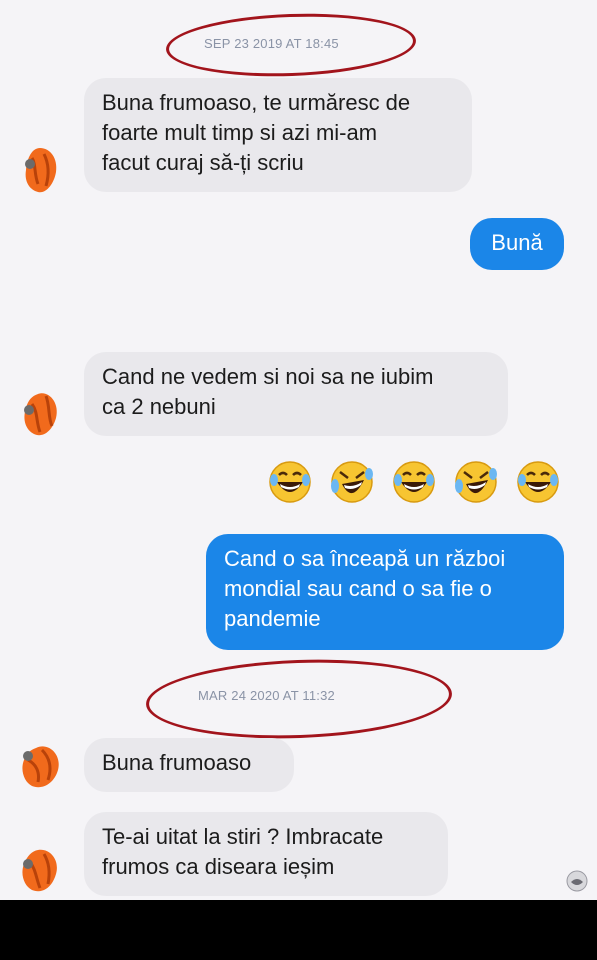  I want to click on message-line: ca 2 nebuni, so click(159, 406).